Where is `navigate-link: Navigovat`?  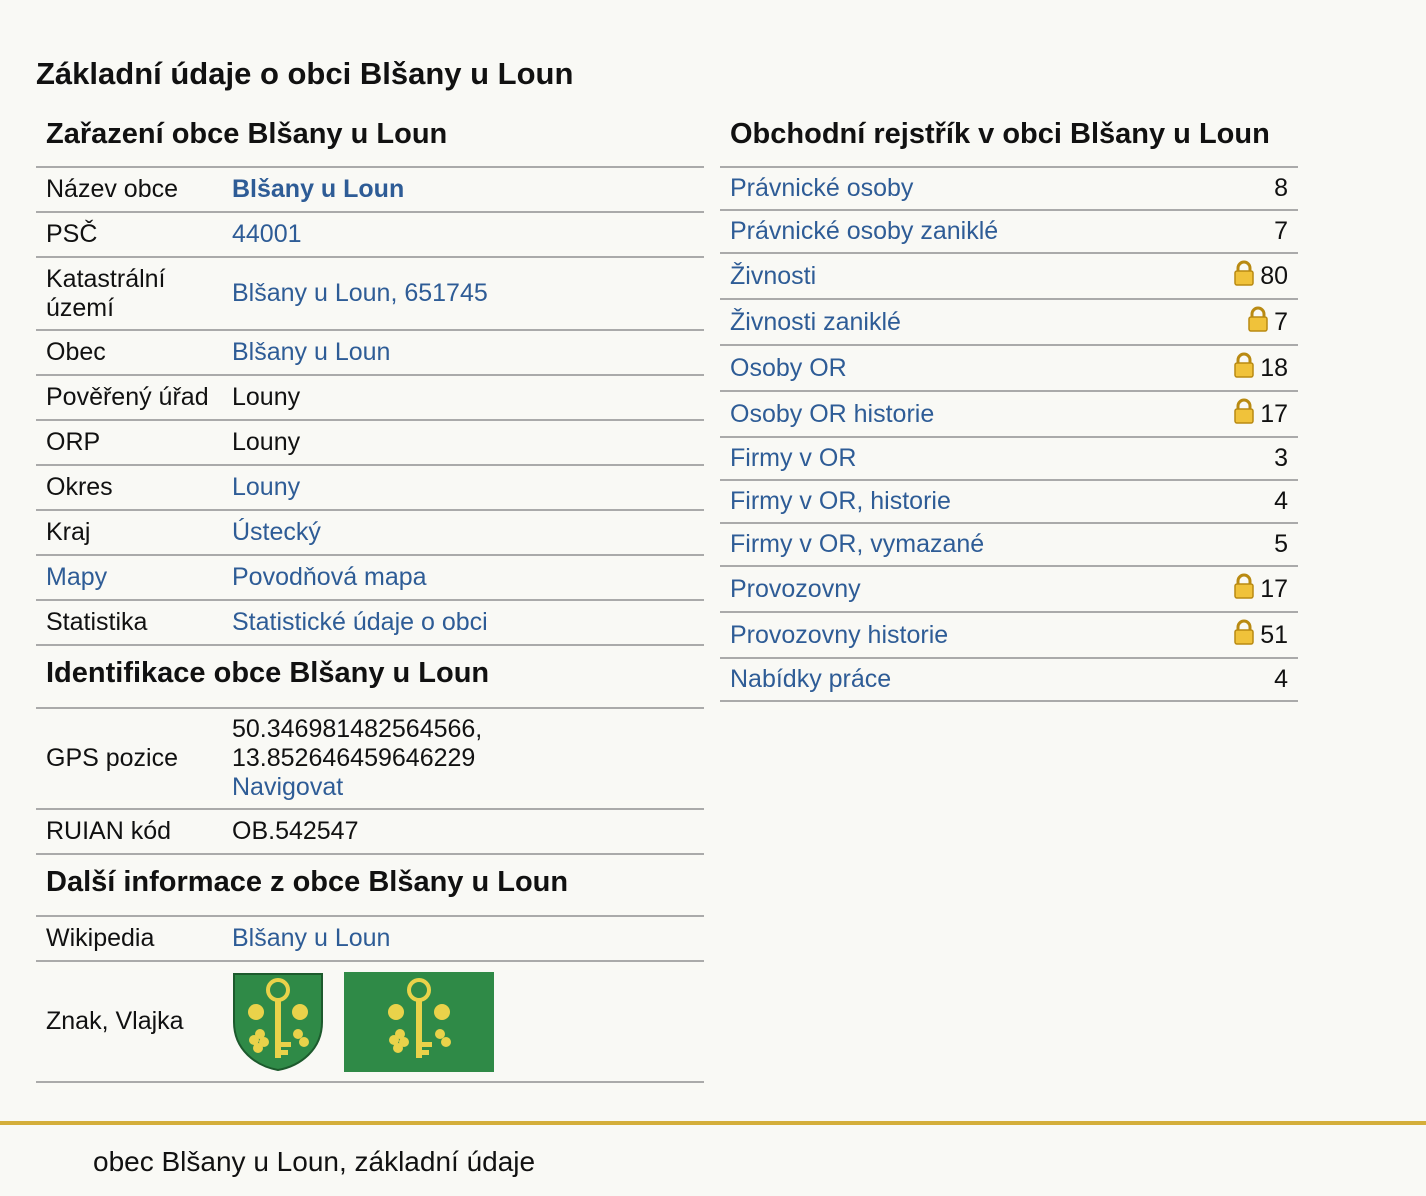
navigate-link: Navigovat is located at coordinates (287, 787).